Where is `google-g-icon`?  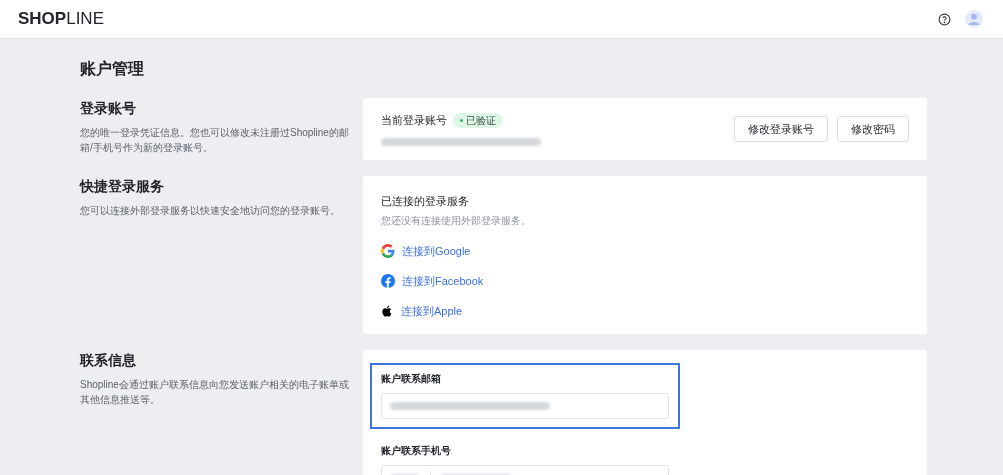
google-g-icon is located at coordinates (388, 251).